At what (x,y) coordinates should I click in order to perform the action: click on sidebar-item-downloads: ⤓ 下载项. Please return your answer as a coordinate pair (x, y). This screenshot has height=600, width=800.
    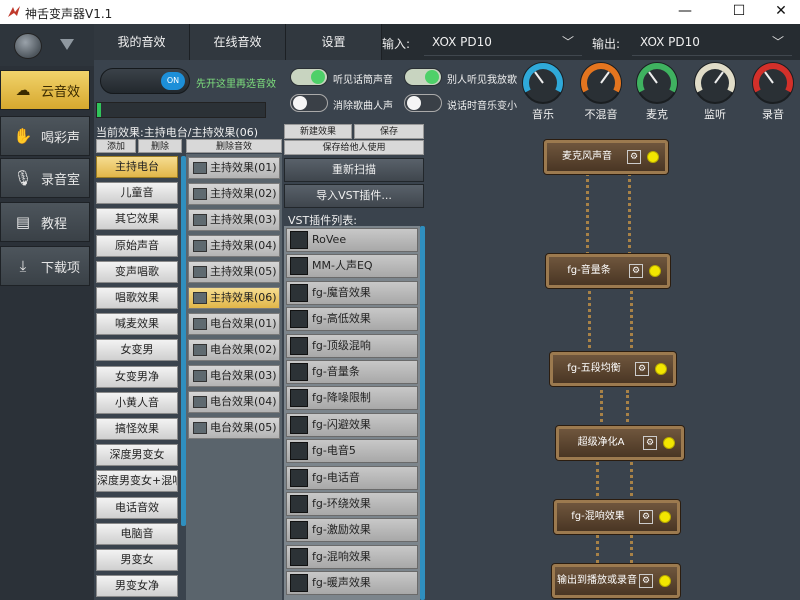
    Looking at the image, I should click on (45, 266).